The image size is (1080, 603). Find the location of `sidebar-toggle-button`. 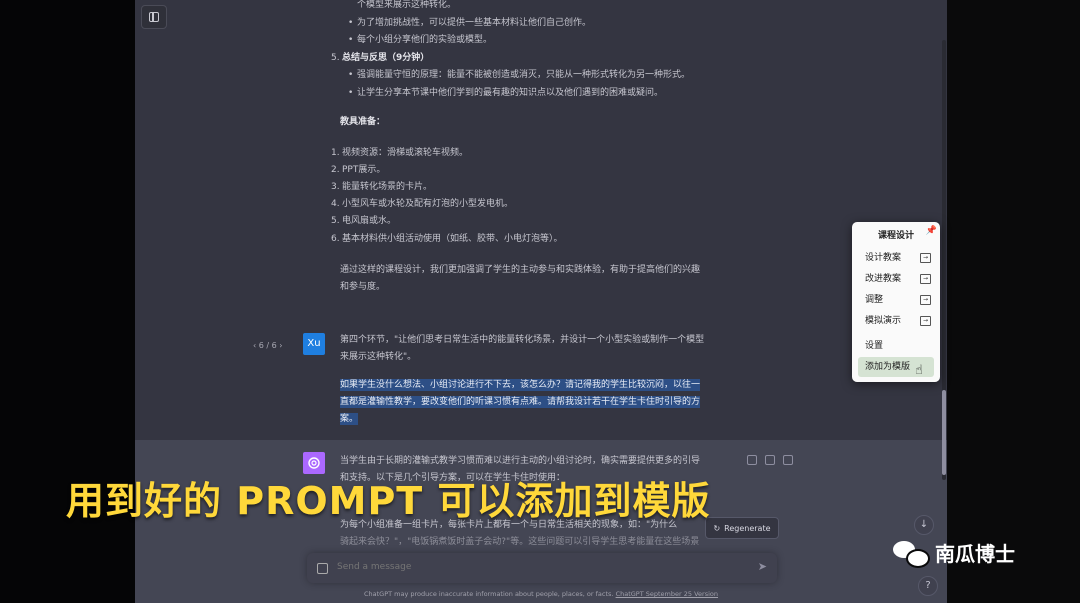

sidebar-toggle-button is located at coordinates (154, 17).